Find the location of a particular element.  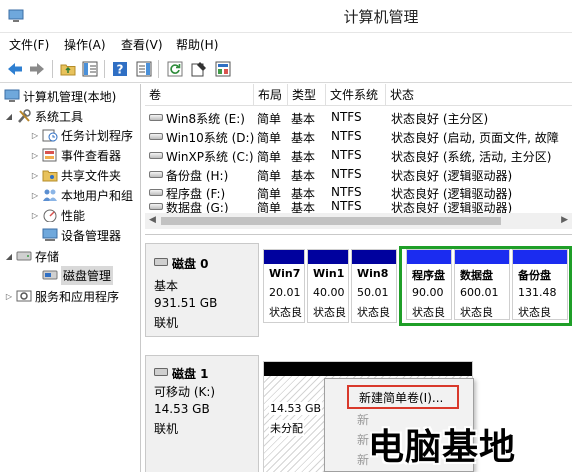

partition-win8: Win8 50.01 状态良 is located at coordinates (374, 286).